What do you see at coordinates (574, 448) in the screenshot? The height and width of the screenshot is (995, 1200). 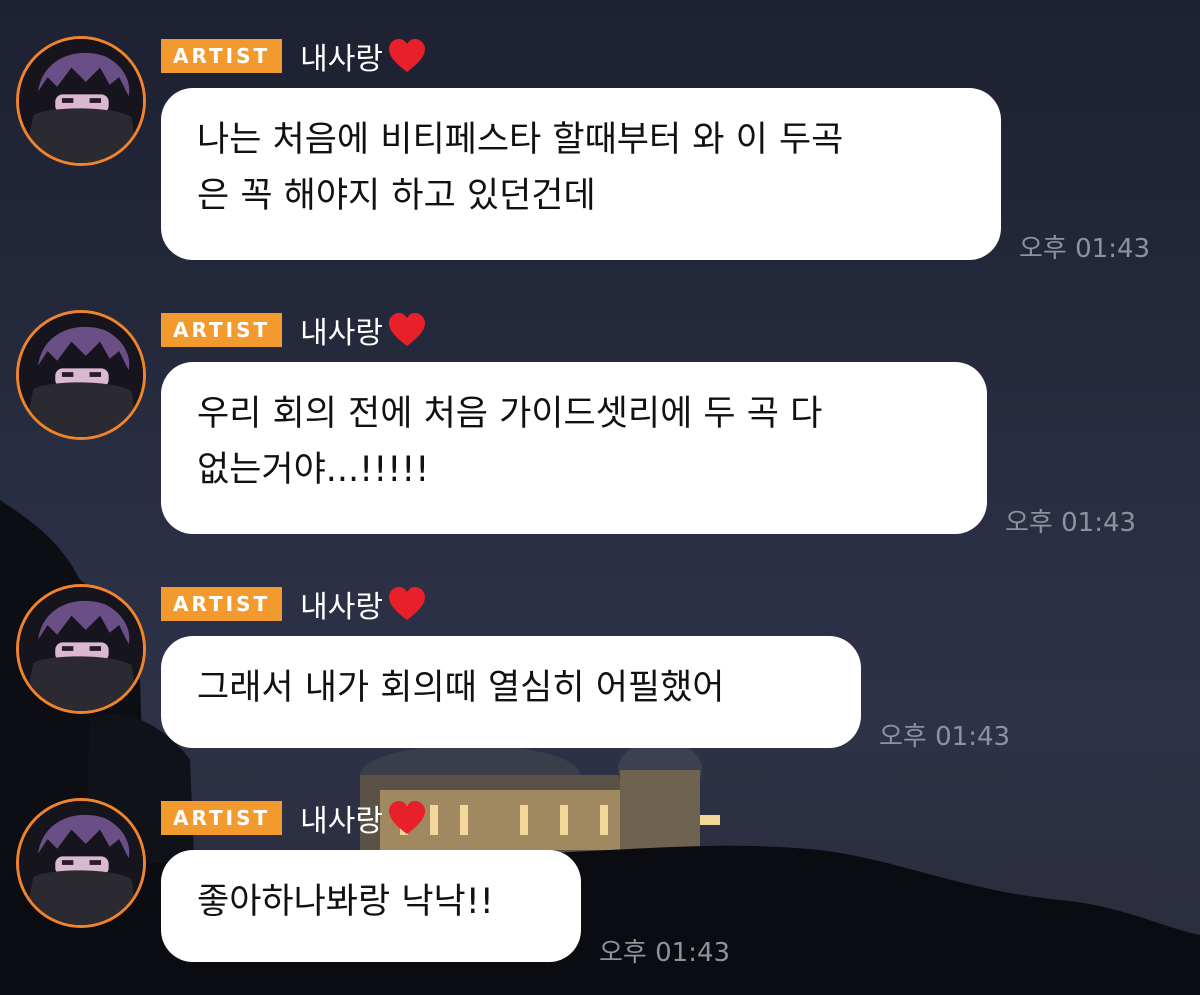 I see `message-bubble: 우리 회의 전에 처음 가이드셋리에 두 곡 다 없는거야...!!!!!` at bounding box center [574, 448].